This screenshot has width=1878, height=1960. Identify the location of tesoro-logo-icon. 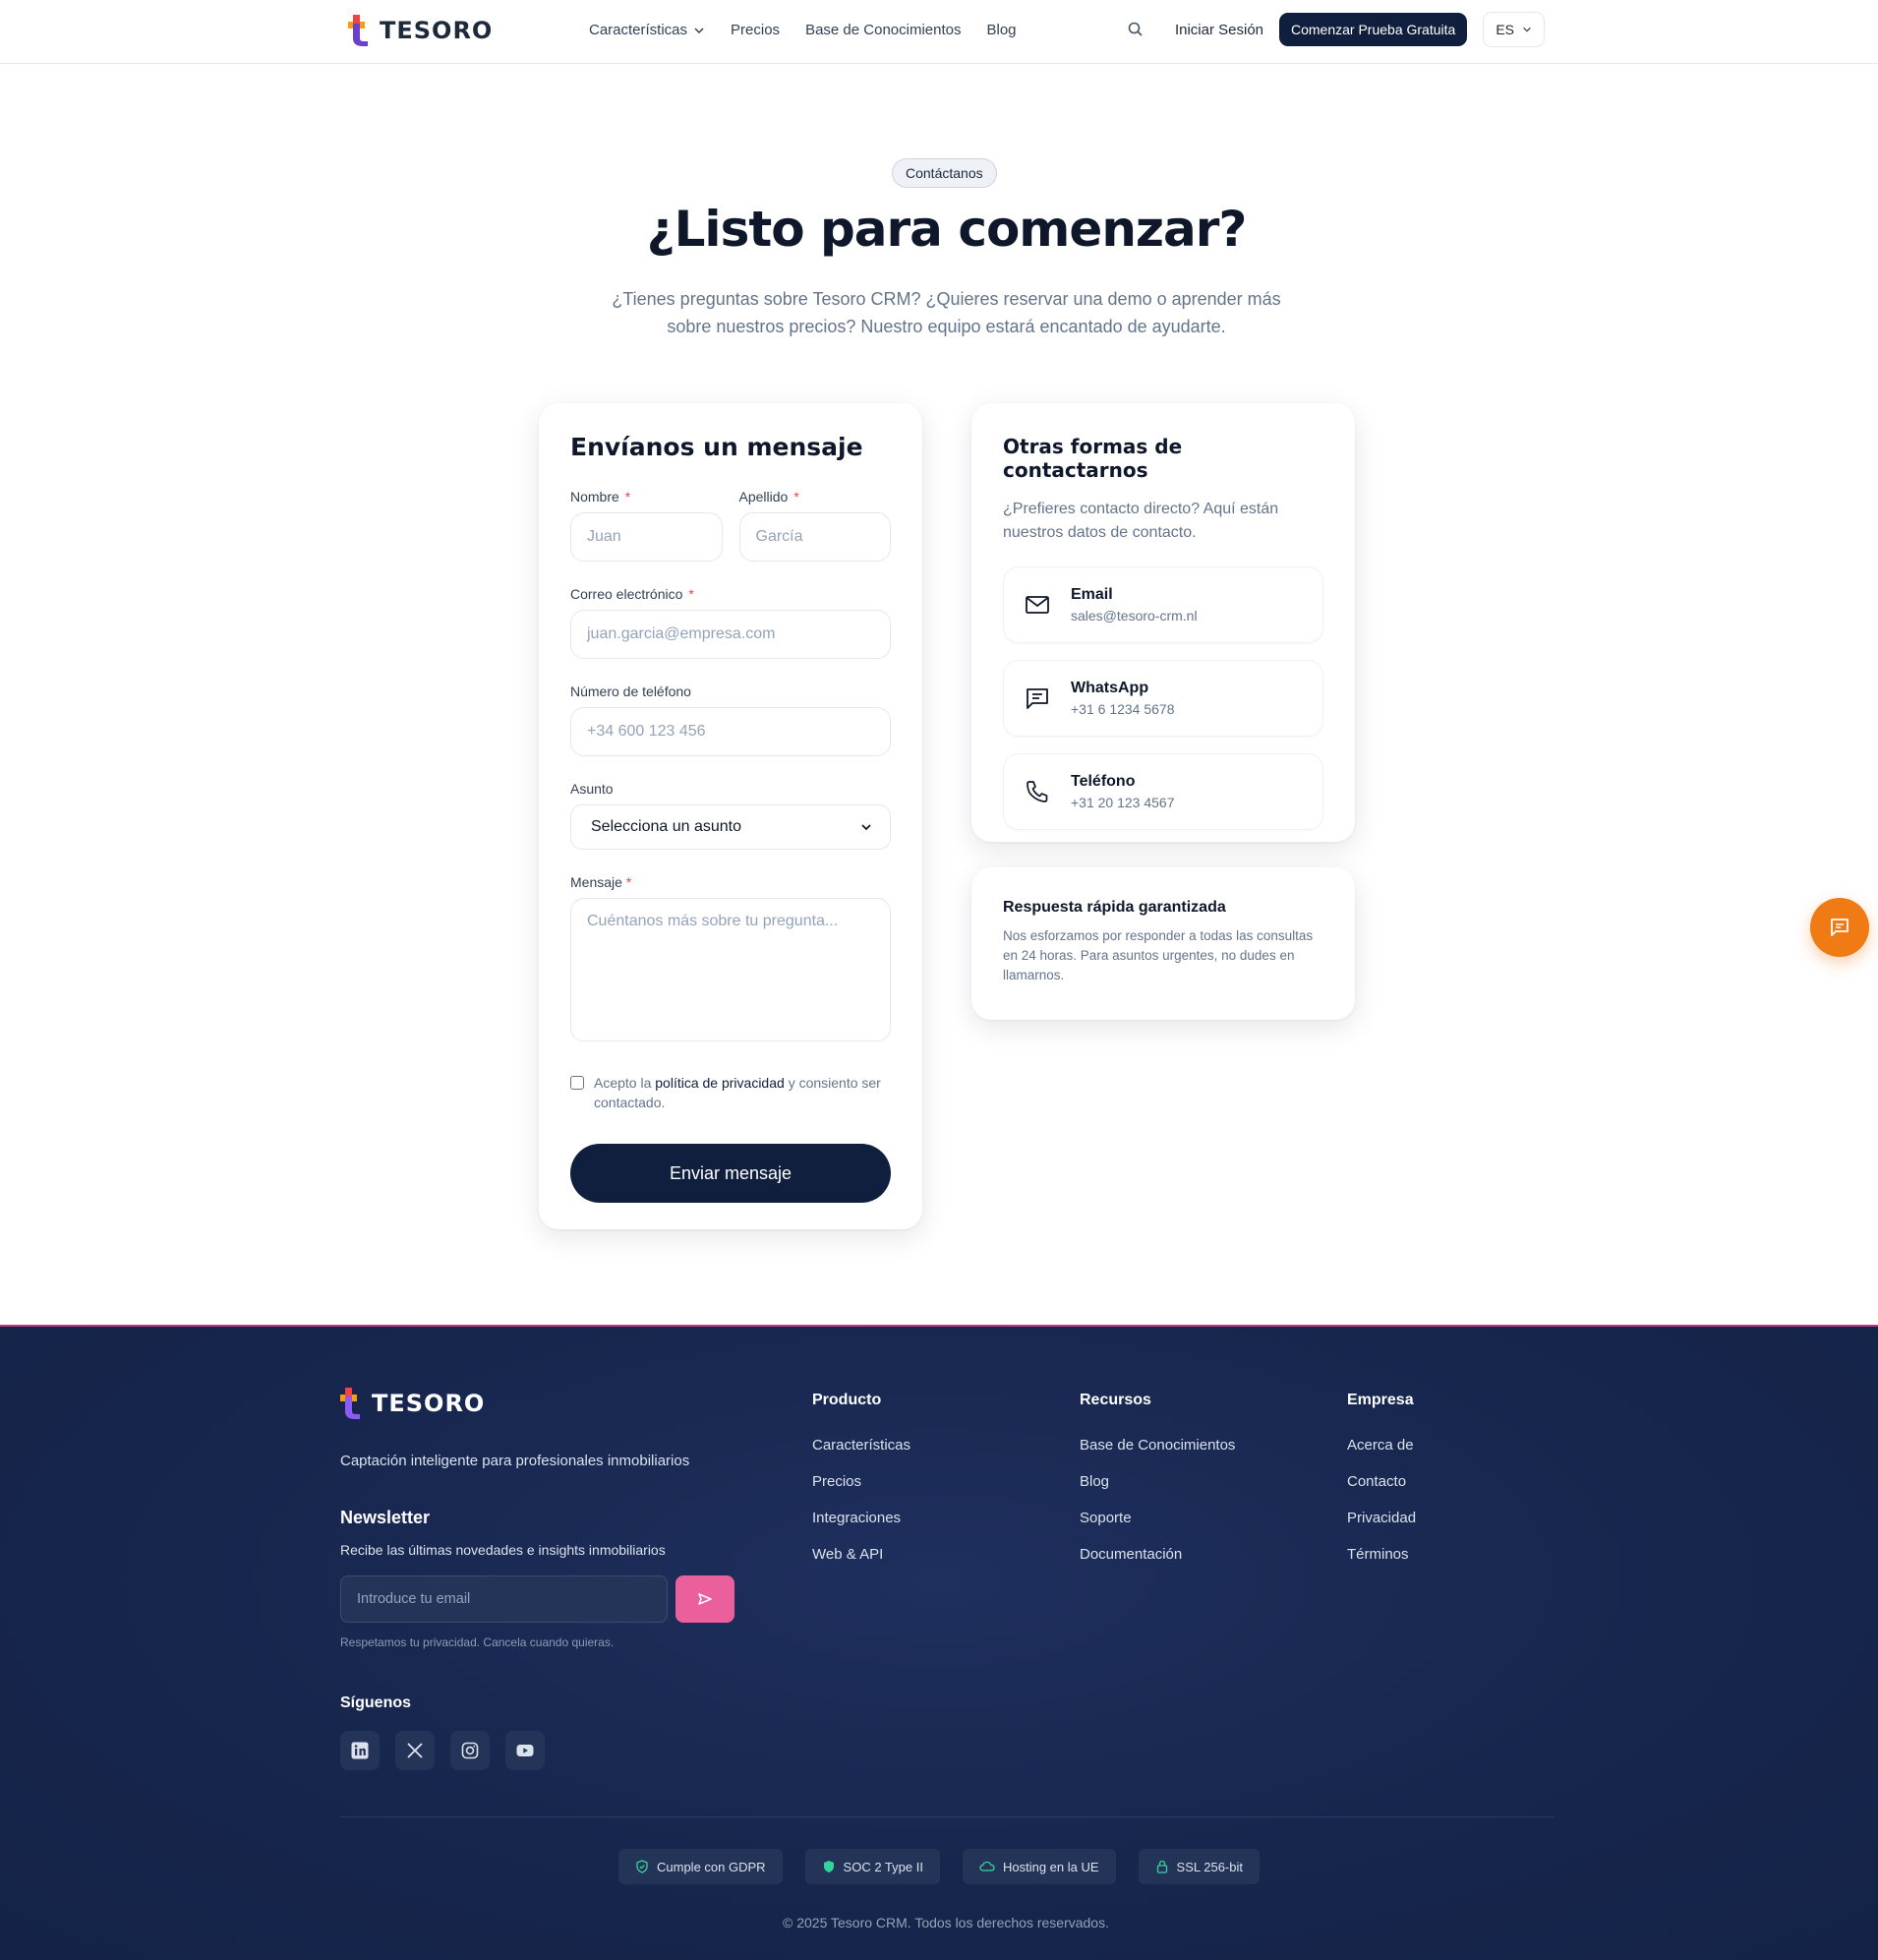
(358, 30).